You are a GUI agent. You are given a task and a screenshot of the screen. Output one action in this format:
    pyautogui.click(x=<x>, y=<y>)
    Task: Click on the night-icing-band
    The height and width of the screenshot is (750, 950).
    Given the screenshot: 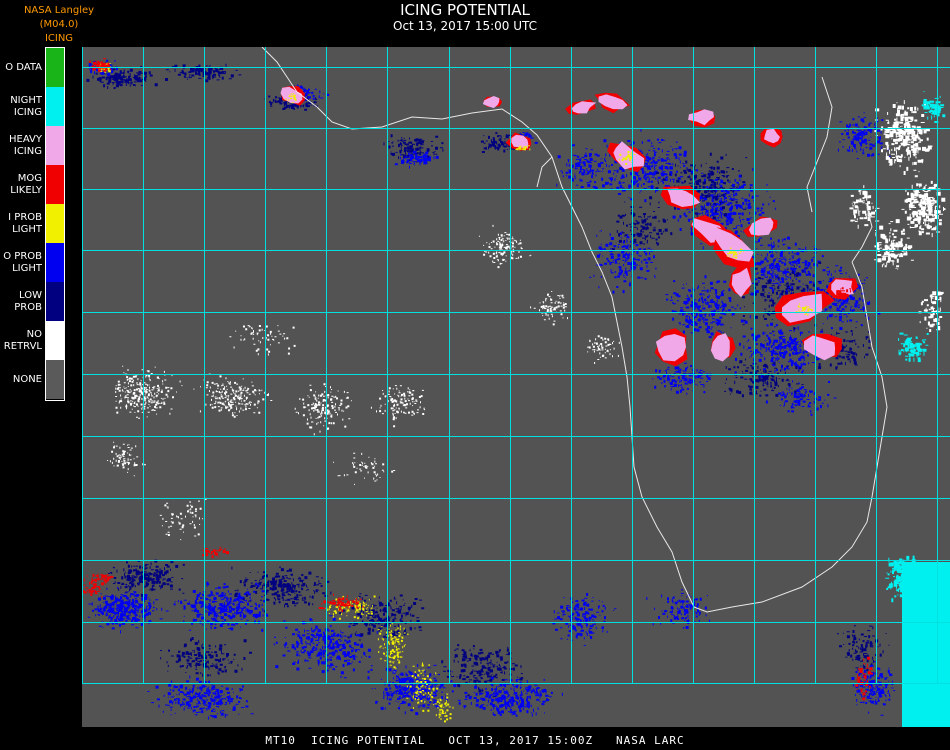 What is the action you would take?
    pyautogui.click(x=926, y=644)
    